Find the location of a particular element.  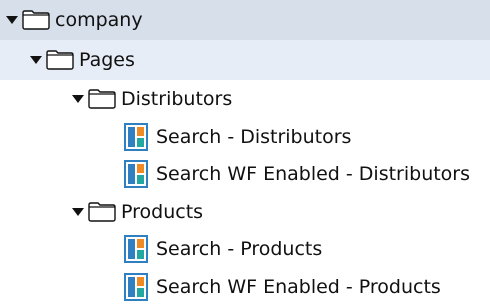

tree-row-distributors: Distributors is located at coordinates (245, 99).